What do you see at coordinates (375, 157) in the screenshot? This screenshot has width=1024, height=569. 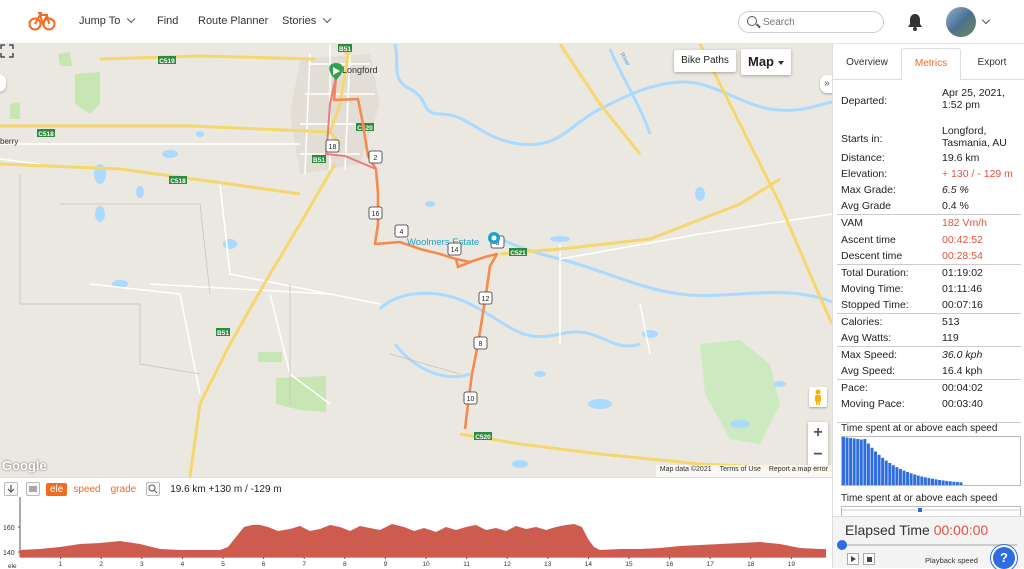 I see `km-marker: 2` at bounding box center [375, 157].